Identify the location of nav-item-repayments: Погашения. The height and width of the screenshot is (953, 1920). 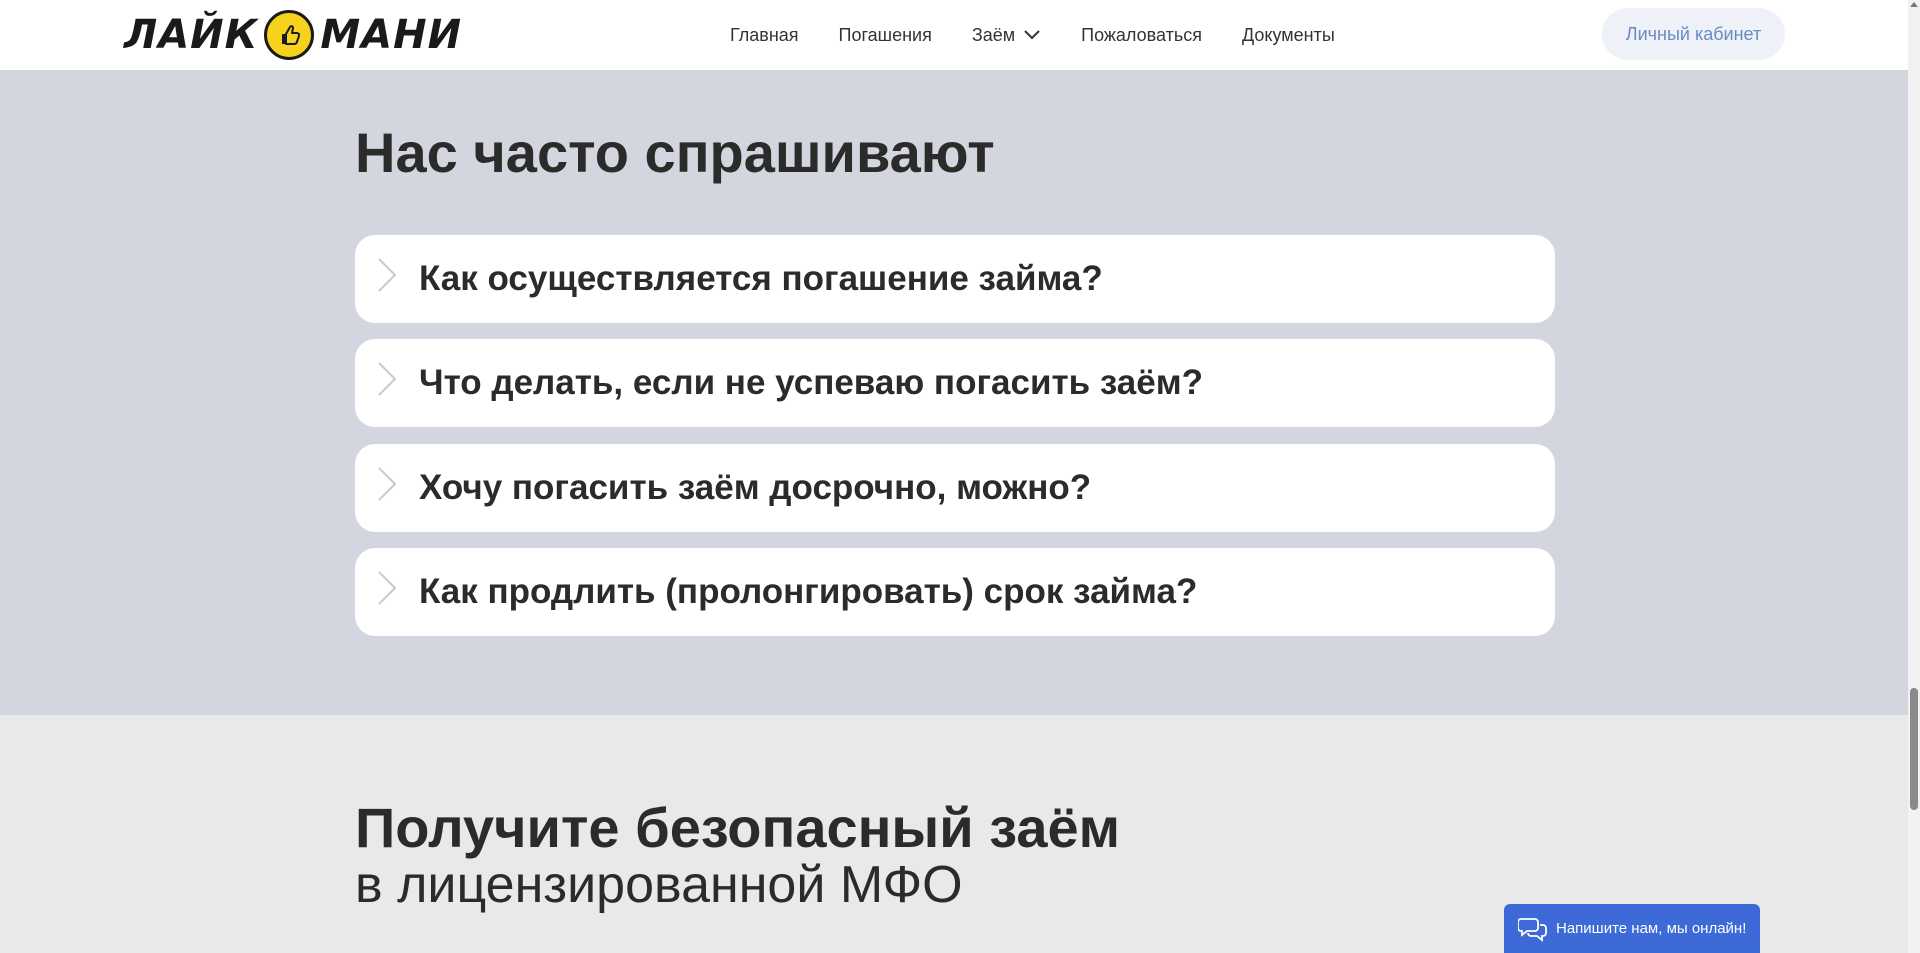
(885, 35).